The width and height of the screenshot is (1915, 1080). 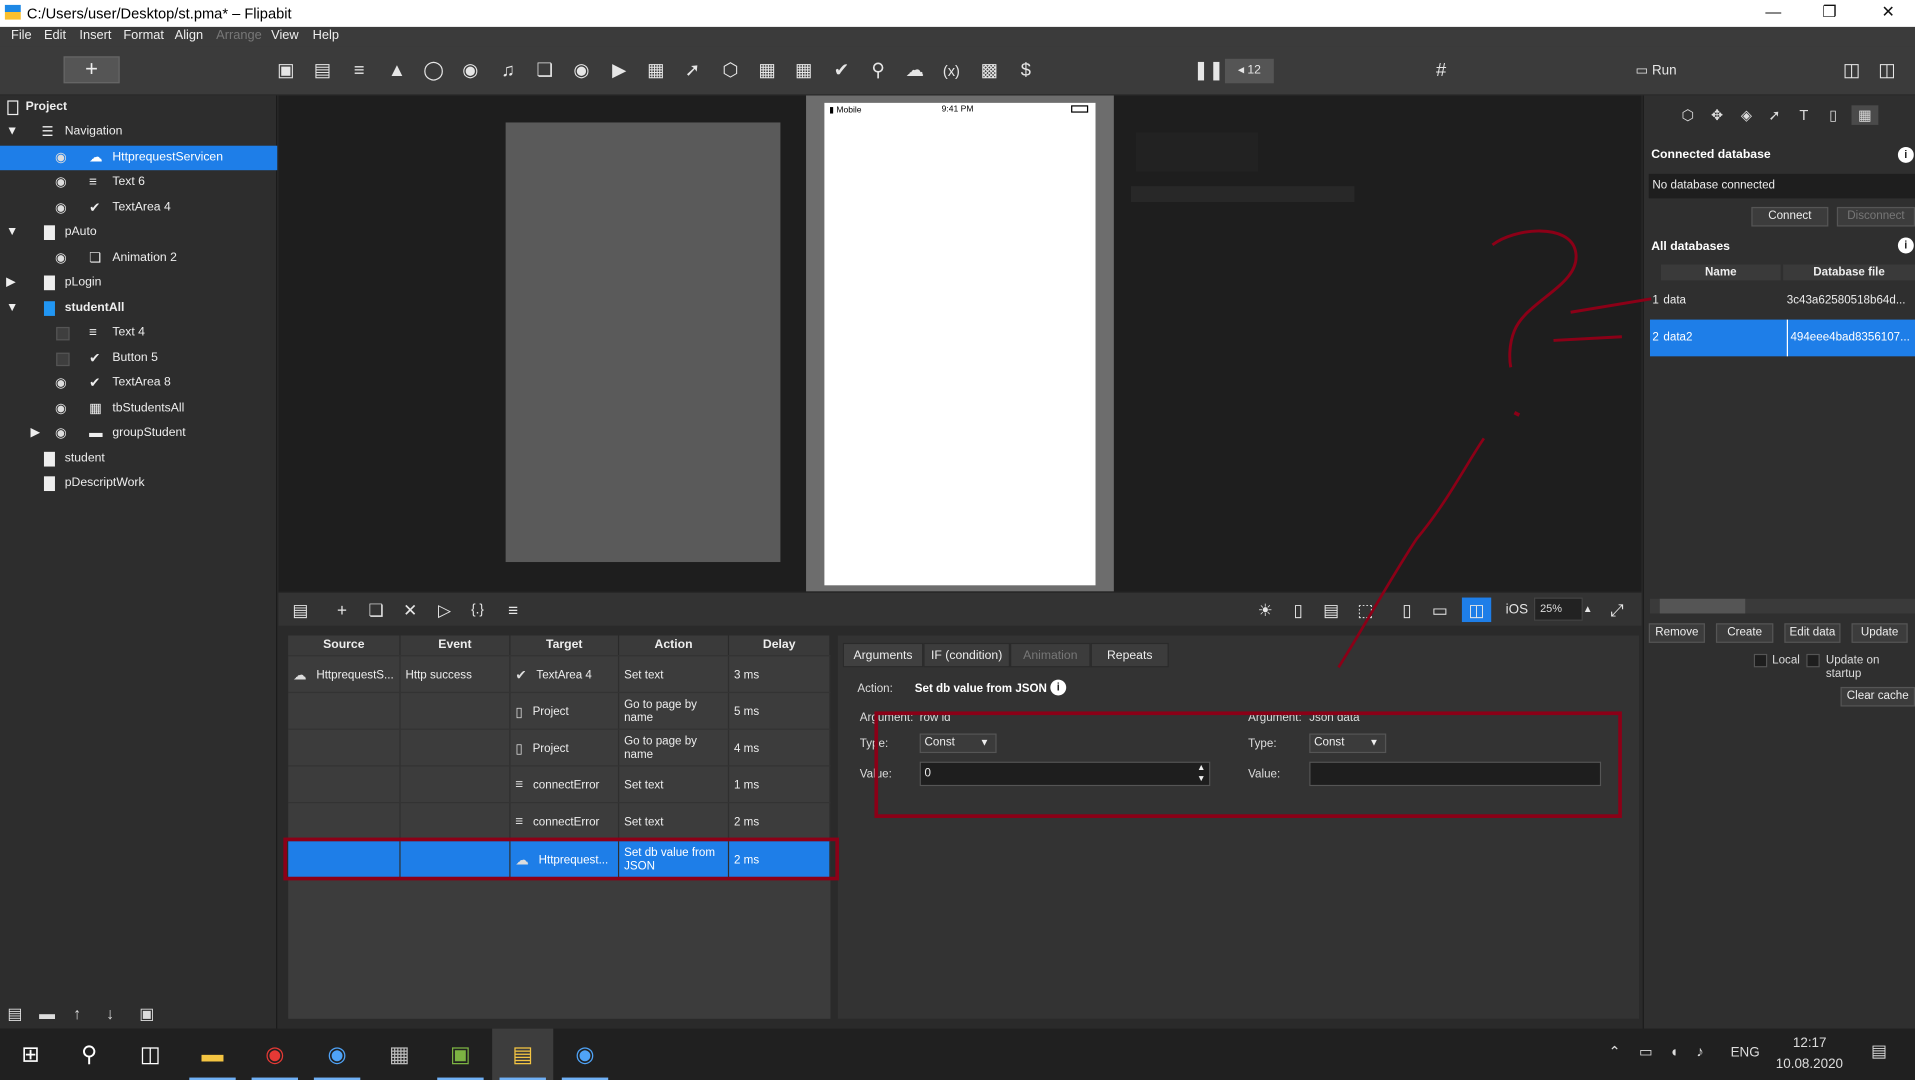 What do you see at coordinates (1407, 610) in the screenshot?
I see `portrait-icon: ▯` at bounding box center [1407, 610].